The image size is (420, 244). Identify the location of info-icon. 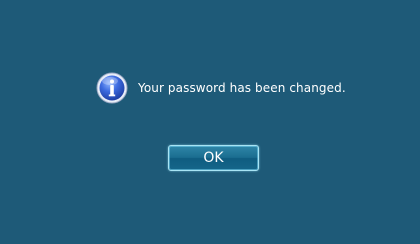
(112, 88).